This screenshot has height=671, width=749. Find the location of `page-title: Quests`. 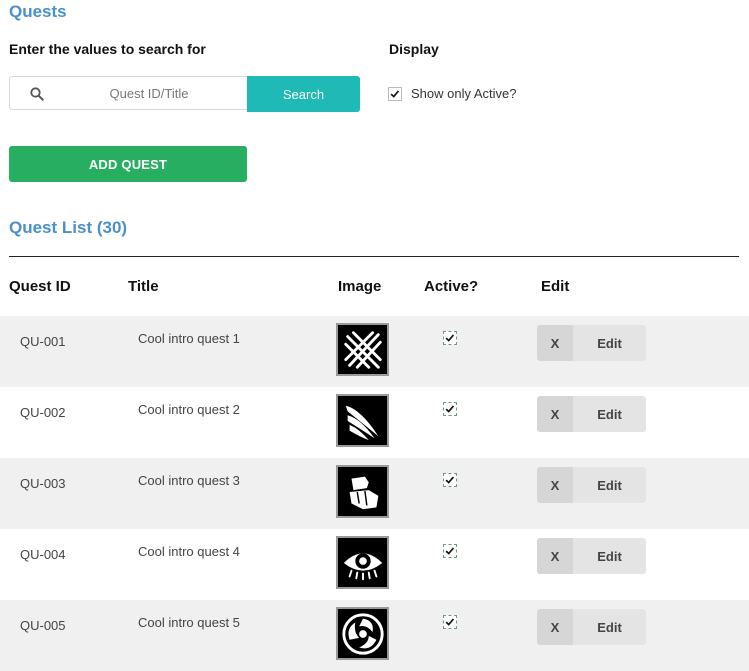

page-title: Quests is located at coordinates (38, 11).